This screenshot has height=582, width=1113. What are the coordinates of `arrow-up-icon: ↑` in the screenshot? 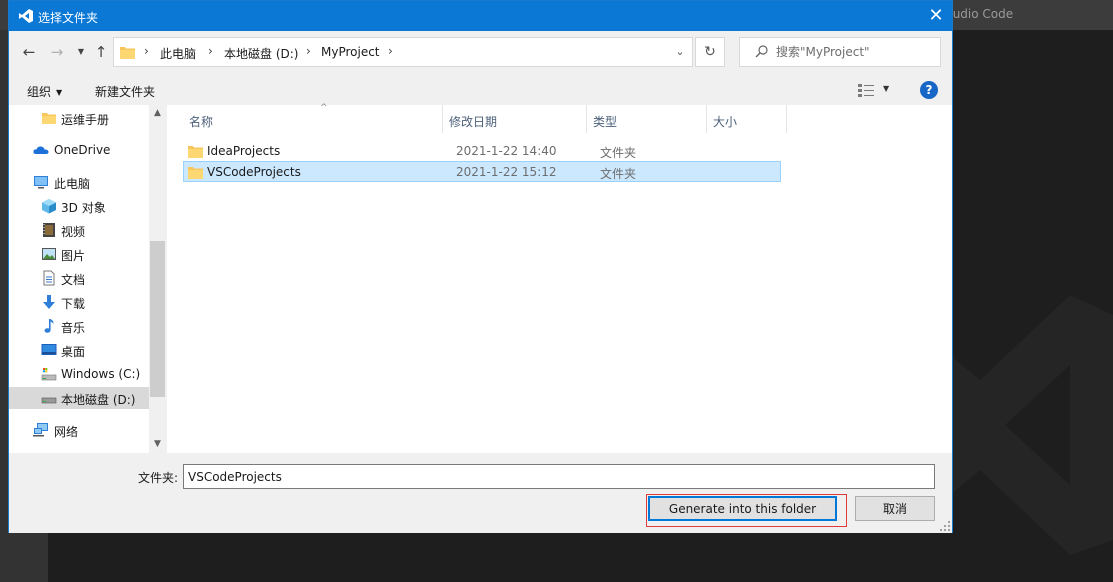 It's located at (101, 52).